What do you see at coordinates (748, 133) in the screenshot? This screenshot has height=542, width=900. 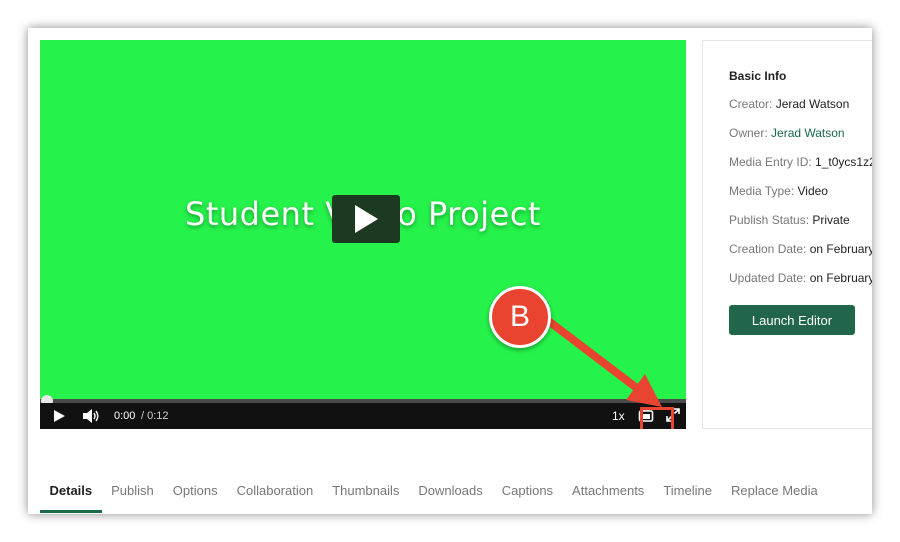 I see `info-label: Owner:` at bounding box center [748, 133].